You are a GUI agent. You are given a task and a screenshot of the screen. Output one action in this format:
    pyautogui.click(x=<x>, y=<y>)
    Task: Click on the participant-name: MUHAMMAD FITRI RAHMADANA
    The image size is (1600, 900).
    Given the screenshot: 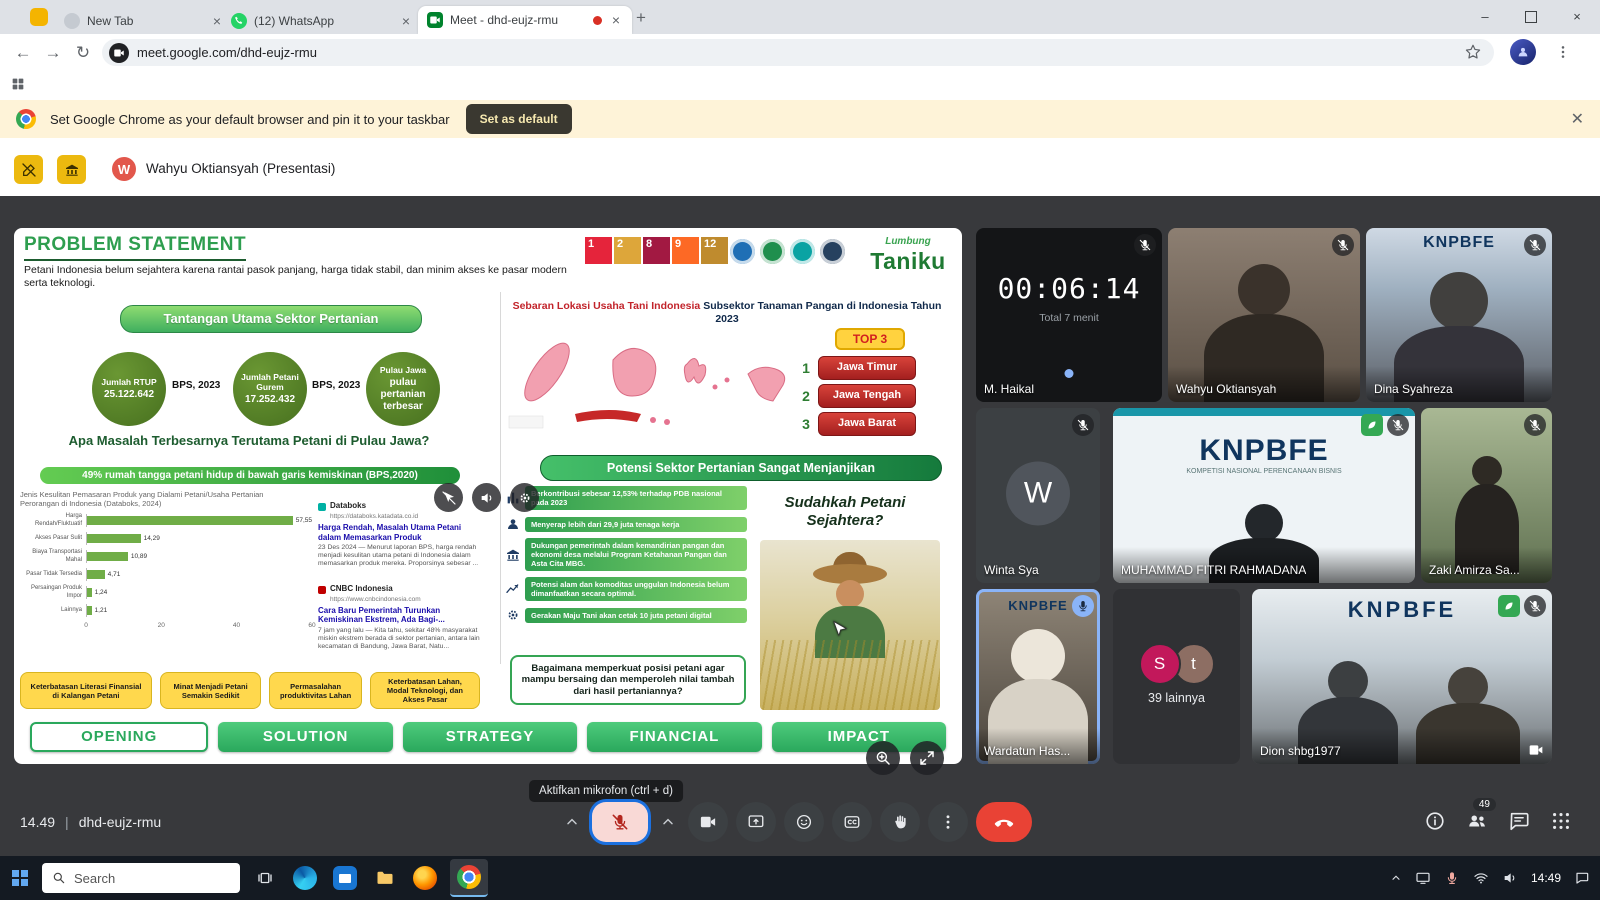 What is the action you would take?
    pyautogui.click(x=1214, y=570)
    